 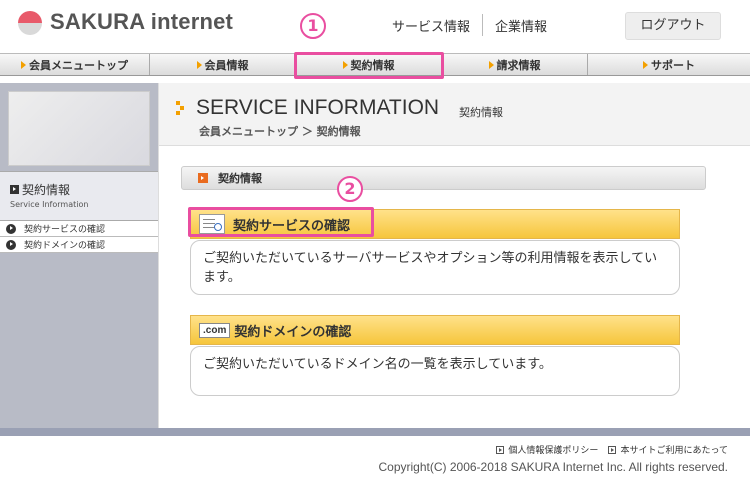 What do you see at coordinates (443, 178) in the screenshot?
I see `section-bar: 契約情報` at bounding box center [443, 178].